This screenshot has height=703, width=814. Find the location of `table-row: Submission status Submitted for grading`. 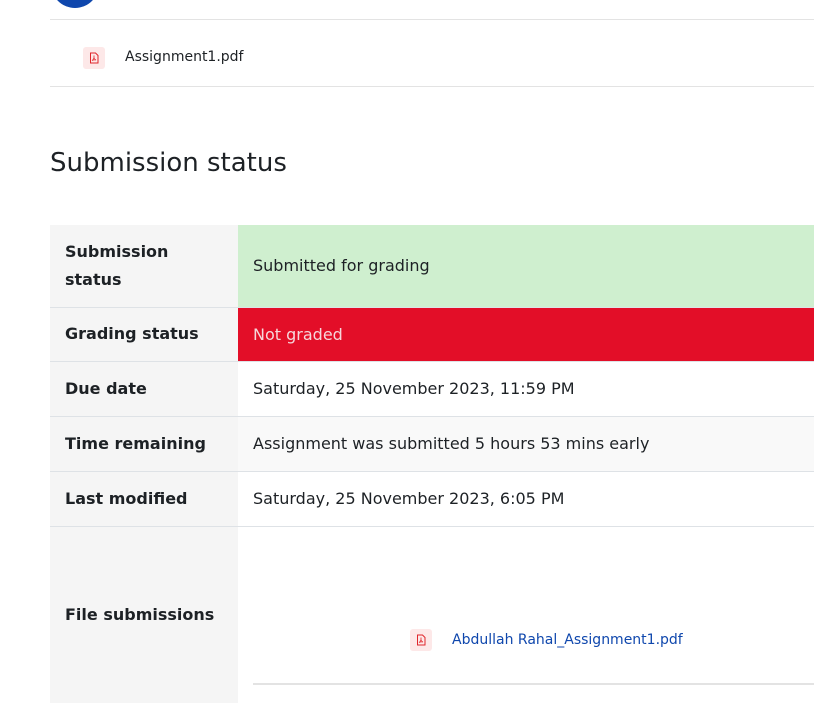

table-row: Submission status Submitted for grading is located at coordinates (432, 266).